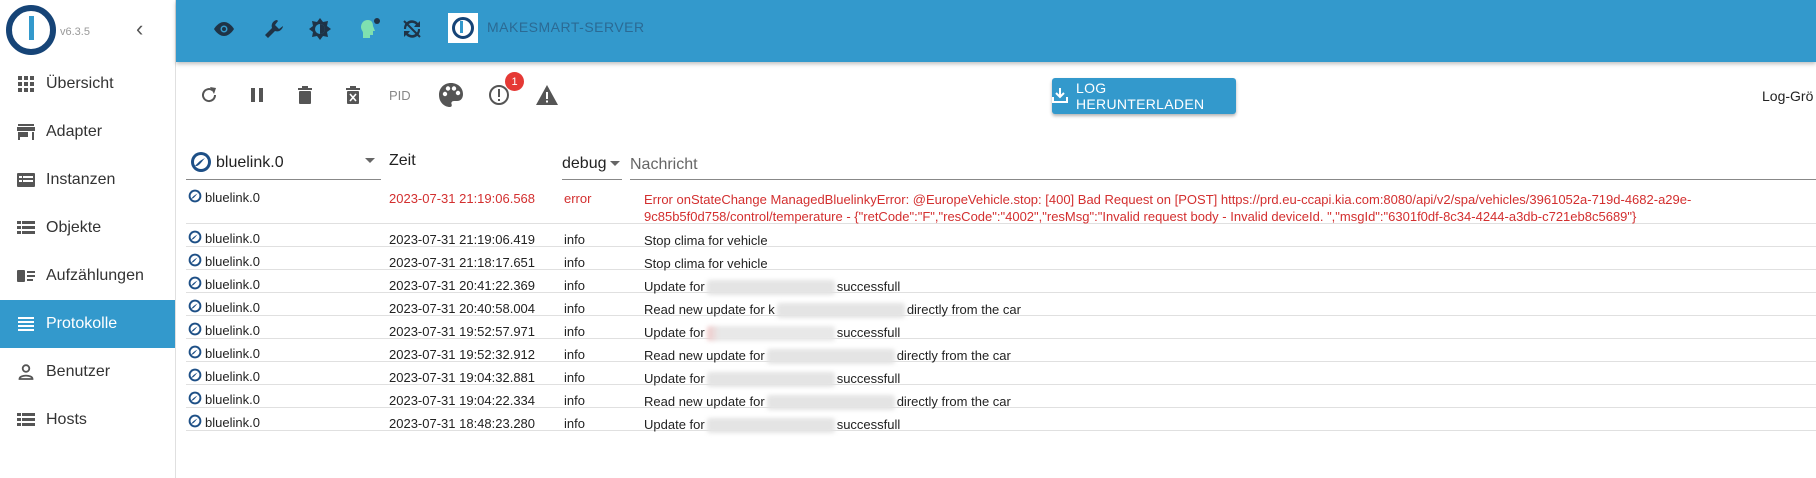  Describe the element at coordinates (412, 29) in the screenshot. I see `sync-off-icon` at that location.